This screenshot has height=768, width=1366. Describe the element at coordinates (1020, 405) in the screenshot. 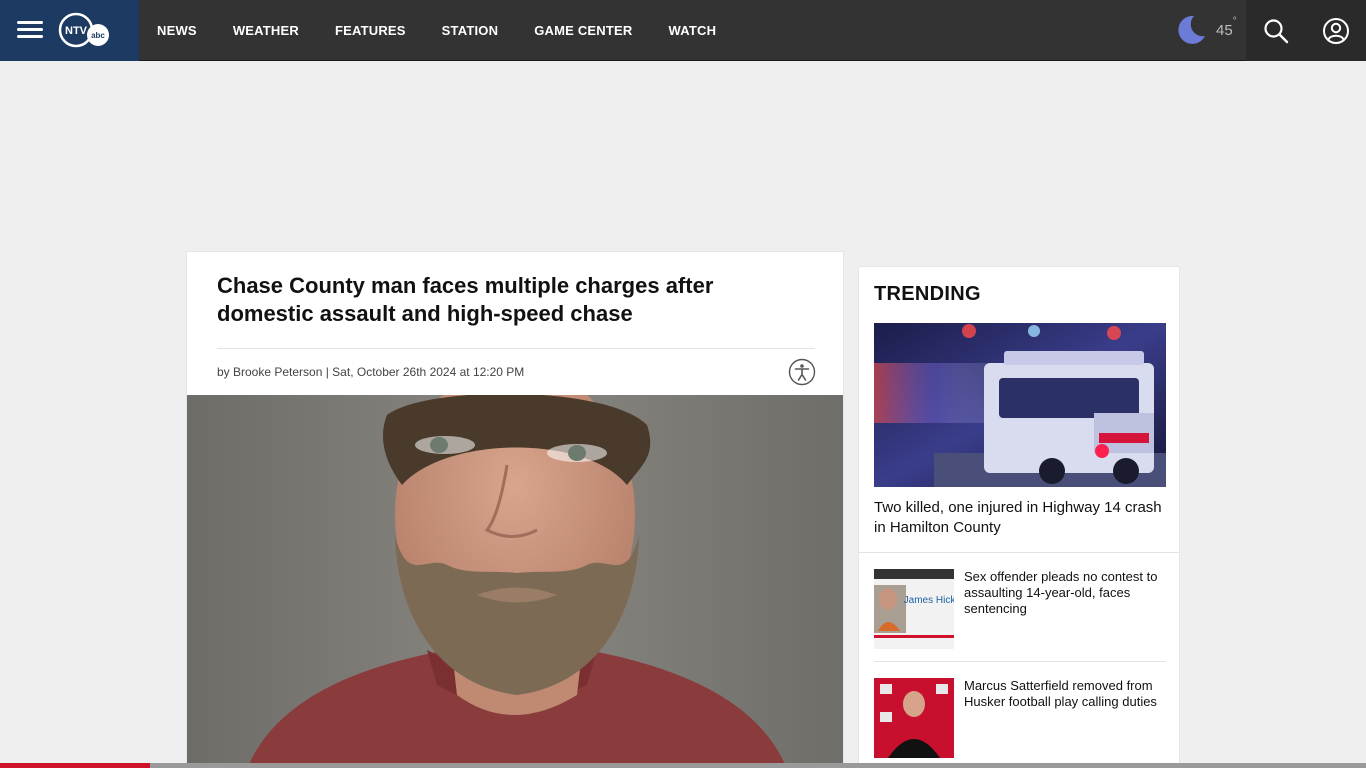

I see `trending-featured-image` at that location.